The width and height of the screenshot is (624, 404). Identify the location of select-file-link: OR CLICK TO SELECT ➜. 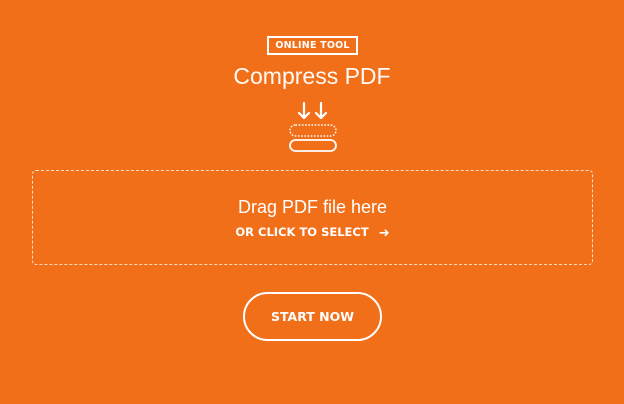
(312, 233).